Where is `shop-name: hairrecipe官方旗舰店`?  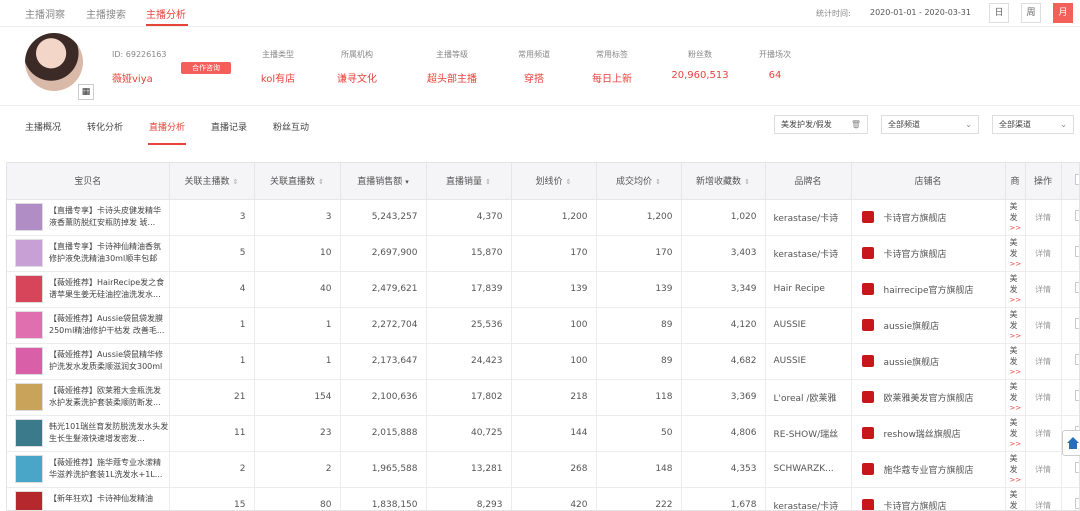
shop-name: hairrecipe官方旗舰店 is located at coordinates (929, 289).